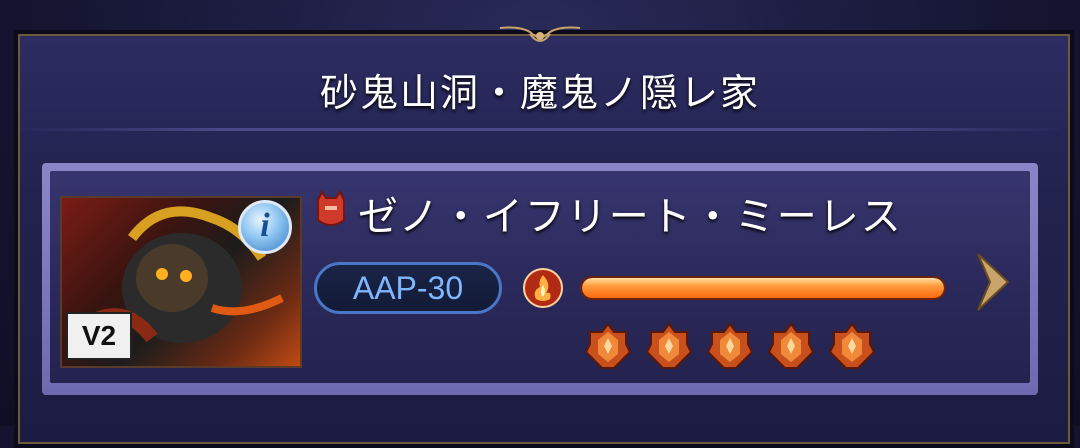  Describe the element at coordinates (540, 34) in the screenshot. I see `ornament-icon` at that location.